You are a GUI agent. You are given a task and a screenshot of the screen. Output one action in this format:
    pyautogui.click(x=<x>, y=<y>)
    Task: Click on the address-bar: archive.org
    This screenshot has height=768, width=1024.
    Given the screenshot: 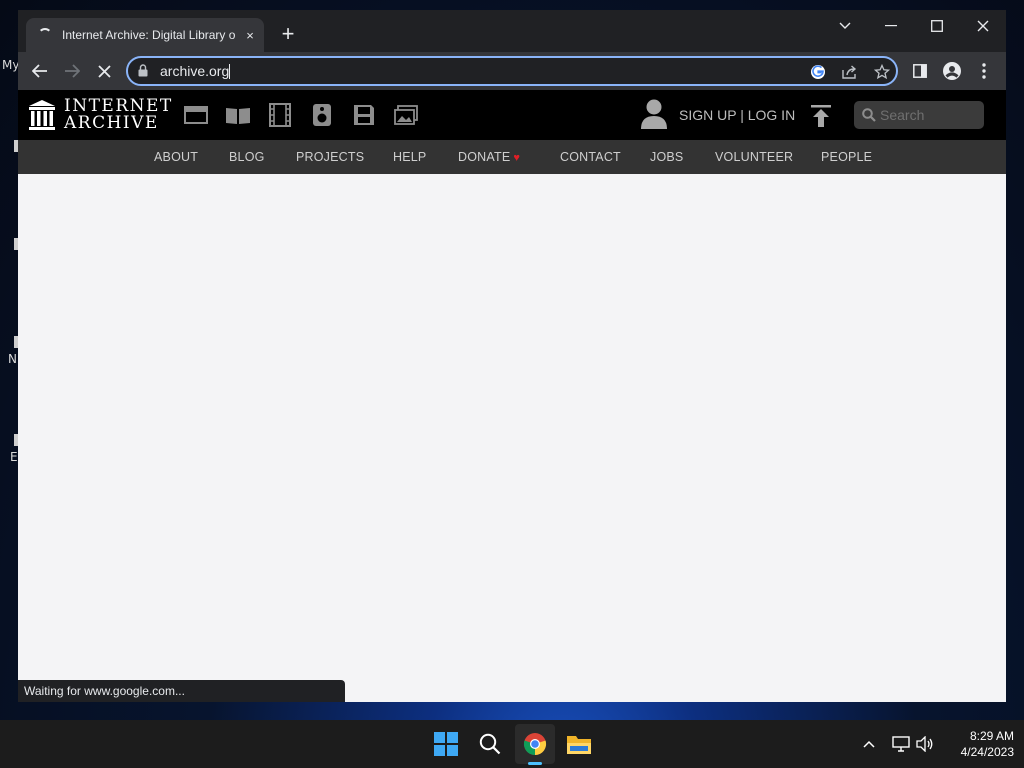 What is the action you would take?
    pyautogui.click(x=512, y=71)
    